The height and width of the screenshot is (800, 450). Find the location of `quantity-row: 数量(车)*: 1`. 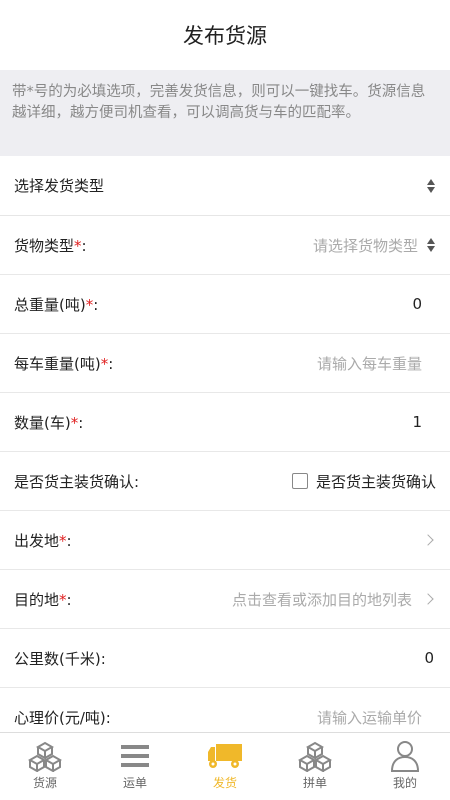

quantity-row: 数量(车)*: 1 is located at coordinates (225, 422).